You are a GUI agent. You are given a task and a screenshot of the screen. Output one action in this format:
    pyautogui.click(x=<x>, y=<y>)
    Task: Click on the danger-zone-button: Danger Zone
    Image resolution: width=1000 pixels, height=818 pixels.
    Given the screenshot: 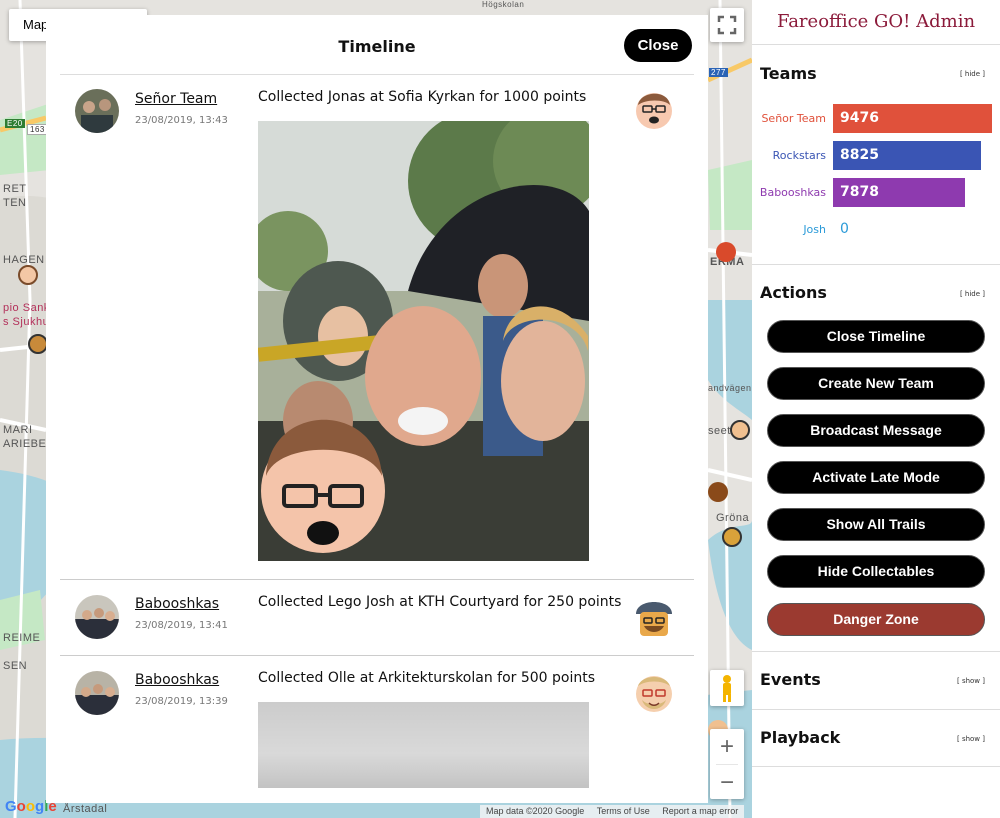 What is the action you would take?
    pyautogui.click(x=876, y=619)
    